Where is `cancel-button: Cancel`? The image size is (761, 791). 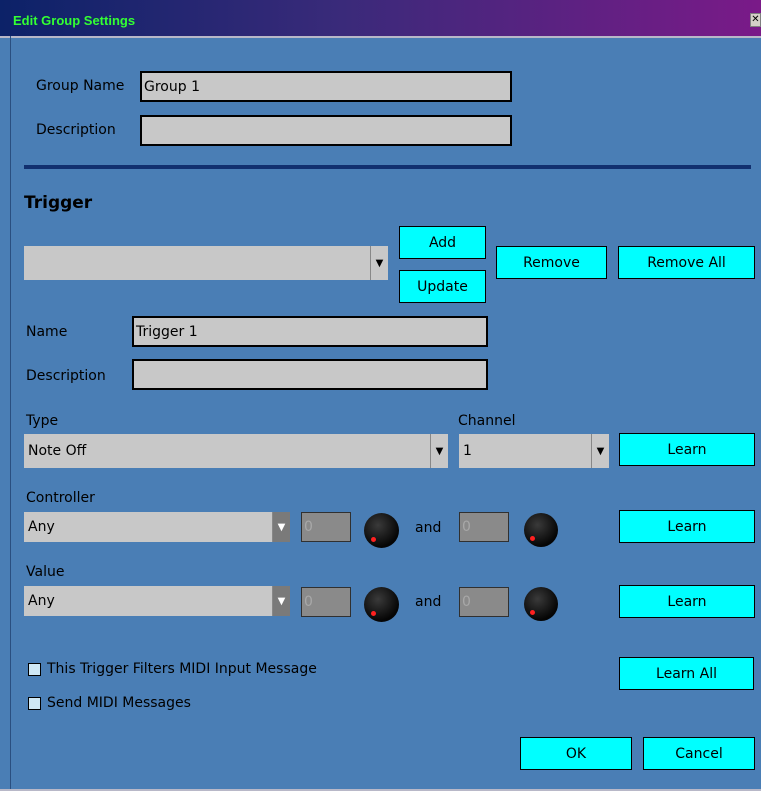
cancel-button: Cancel is located at coordinates (699, 753).